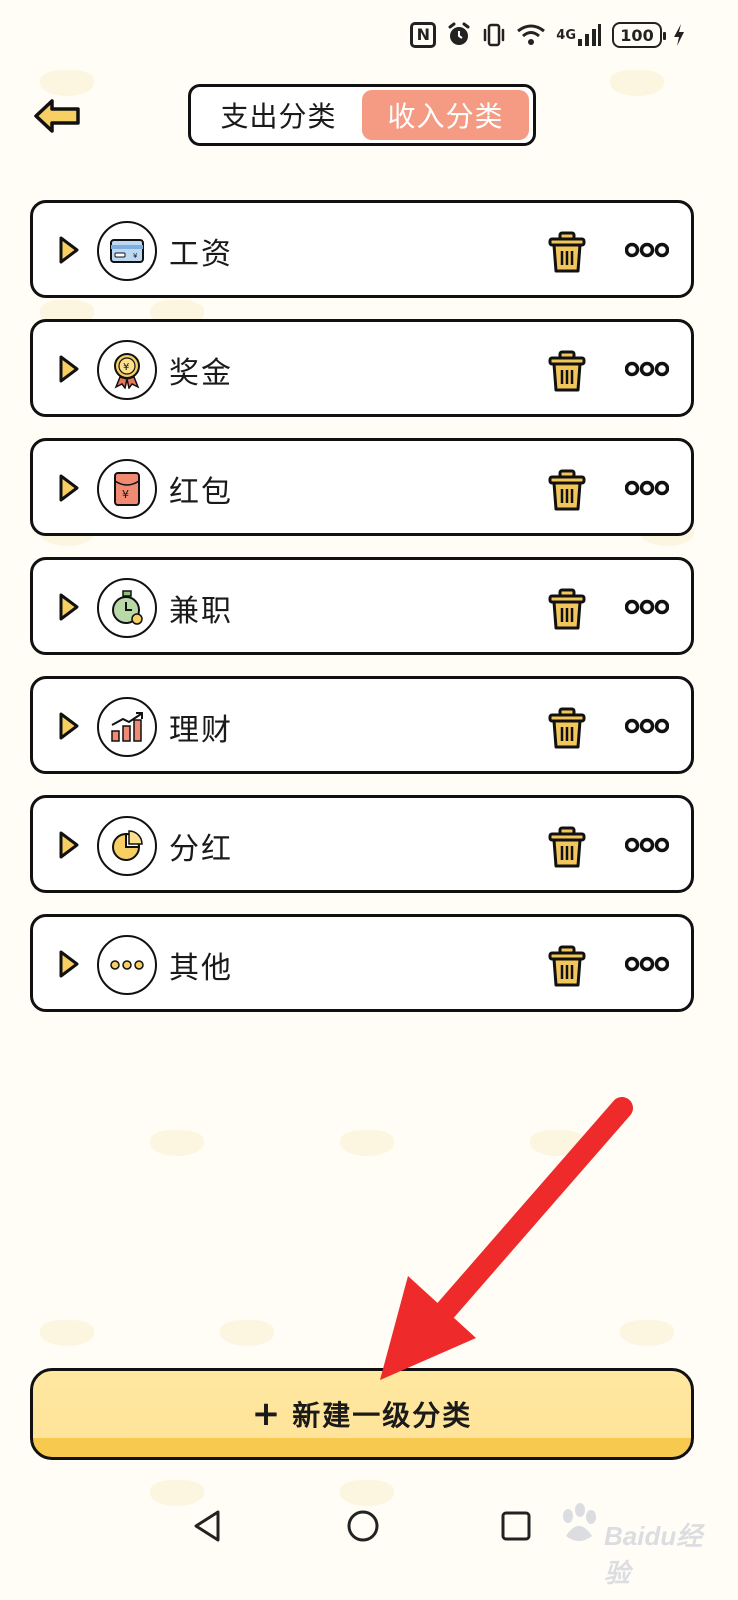 Image resolution: width=738 pixels, height=1600 pixels. I want to click on dividend-pie-icon, so click(127, 846).